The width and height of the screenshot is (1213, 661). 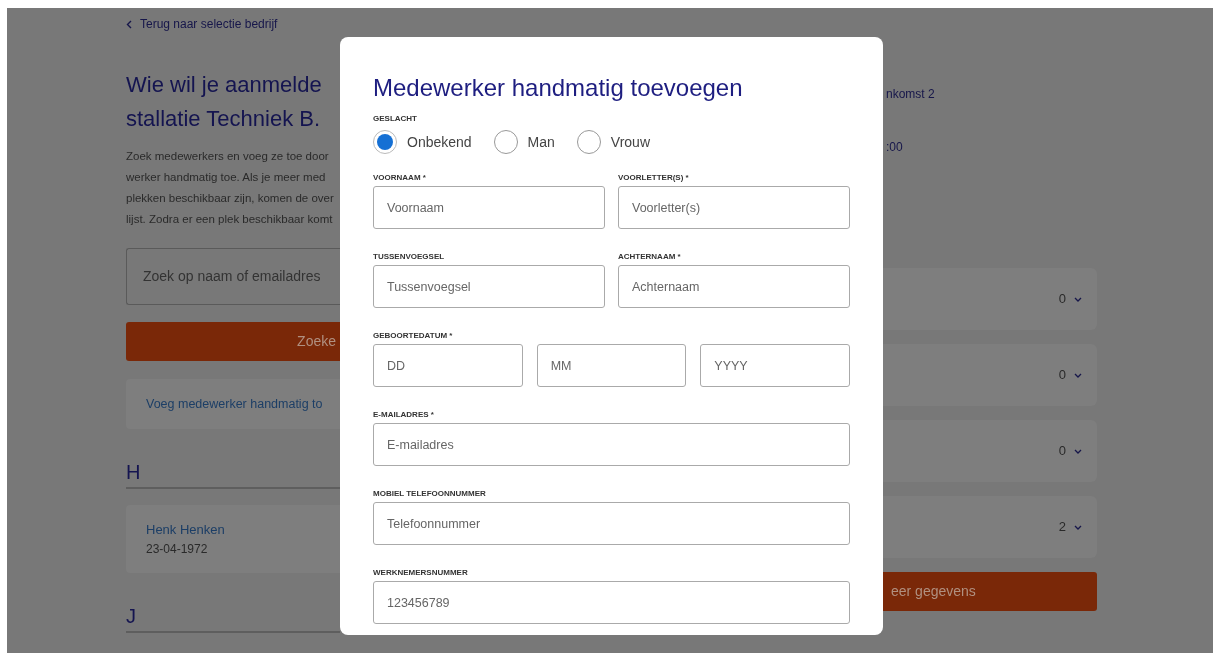 What do you see at coordinates (224, 119) in the screenshot?
I see `page-heading: stallatie Techniek B.` at bounding box center [224, 119].